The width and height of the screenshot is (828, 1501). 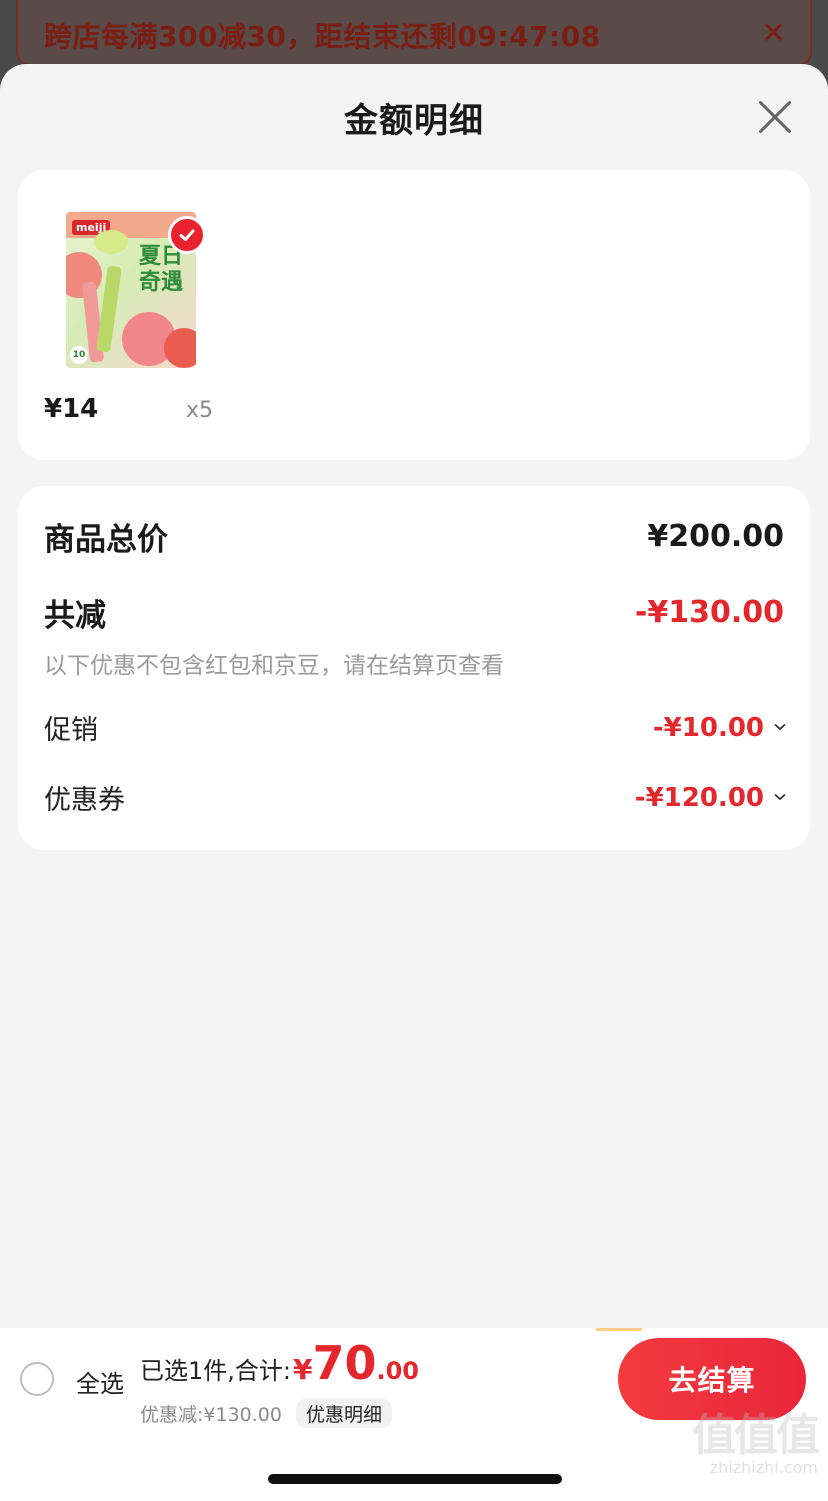 I want to click on discount-note: 以下优惠不包含红包和京豆，请在结算页查看, so click(x=274, y=666).